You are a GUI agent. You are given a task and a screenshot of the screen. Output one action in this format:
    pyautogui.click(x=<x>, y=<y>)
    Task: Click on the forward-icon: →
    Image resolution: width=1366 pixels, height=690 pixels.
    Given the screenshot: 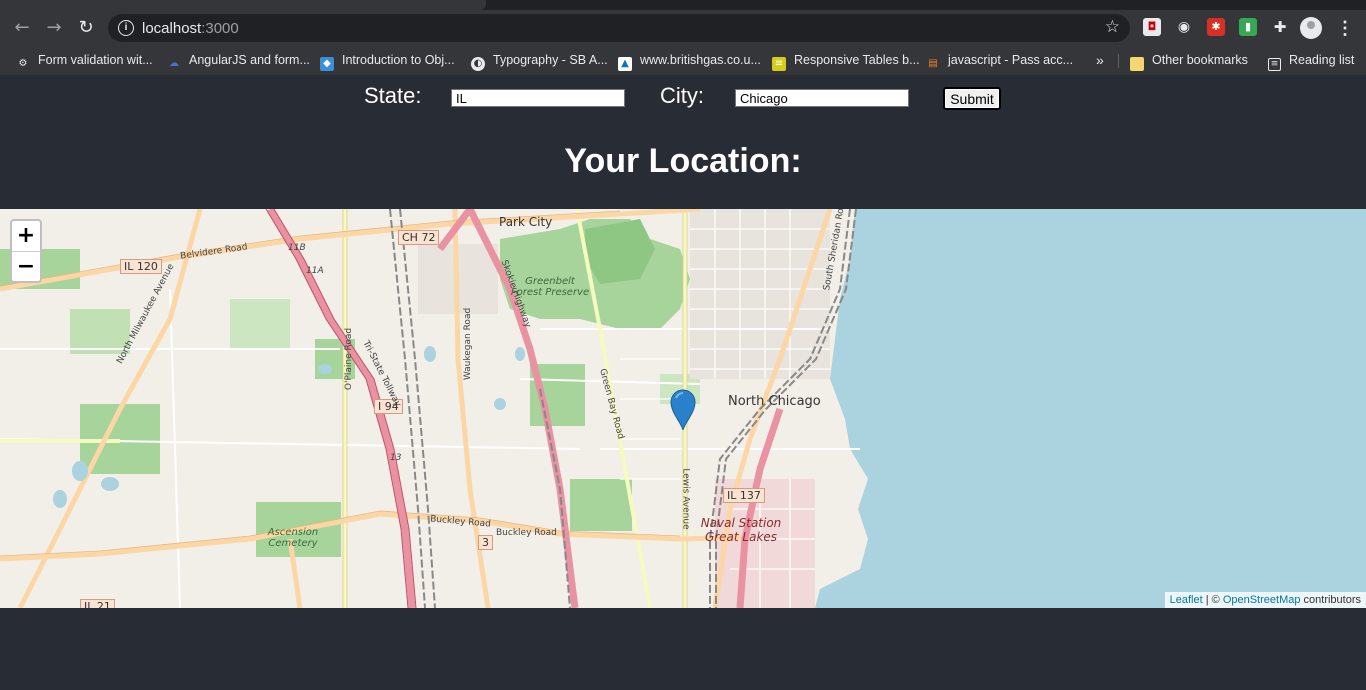 What is the action you would take?
    pyautogui.click(x=54, y=28)
    